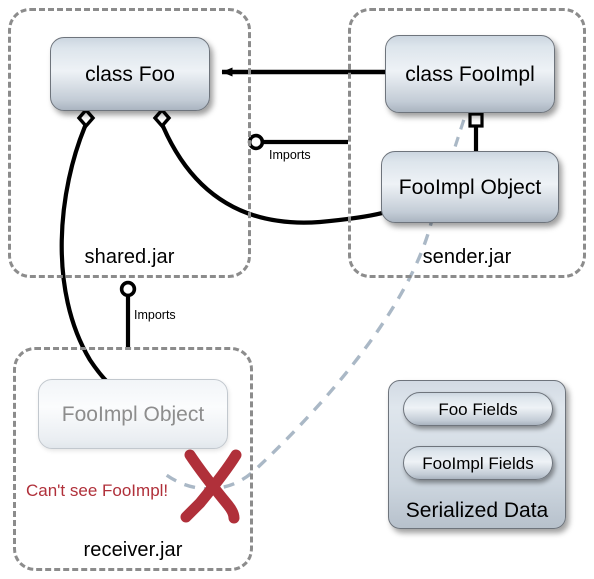 The image size is (594, 579). I want to click on node-foo-fields-label: Foo Fields, so click(478, 409).